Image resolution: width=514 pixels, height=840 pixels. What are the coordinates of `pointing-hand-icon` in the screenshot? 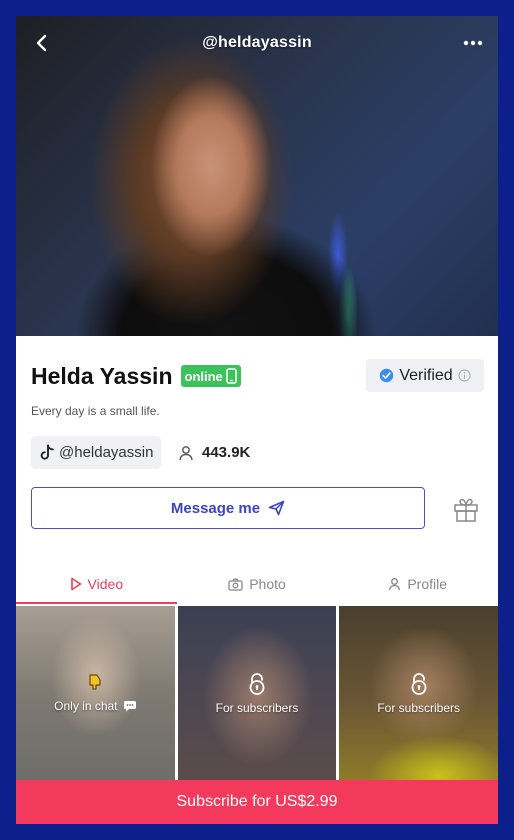 It's located at (95, 681).